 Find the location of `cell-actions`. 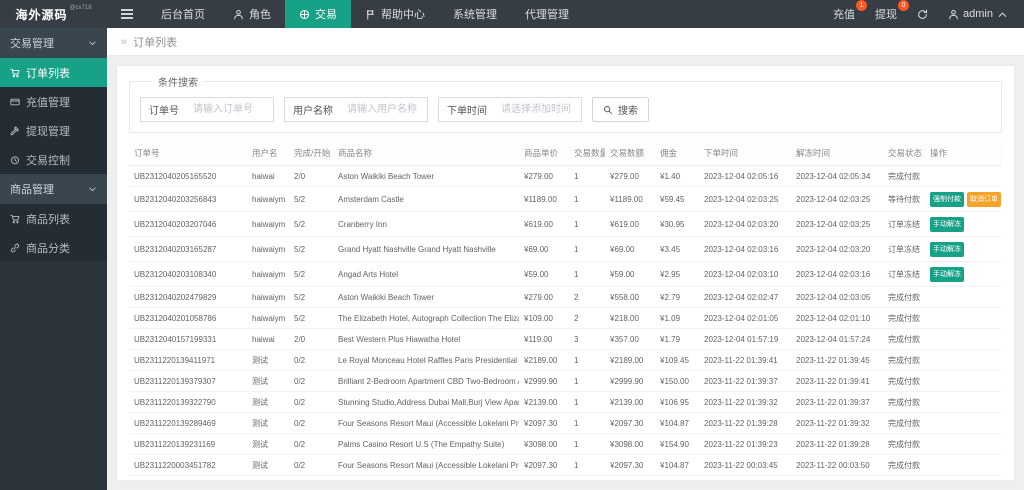

cell-actions is located at coordinates (963, 297).